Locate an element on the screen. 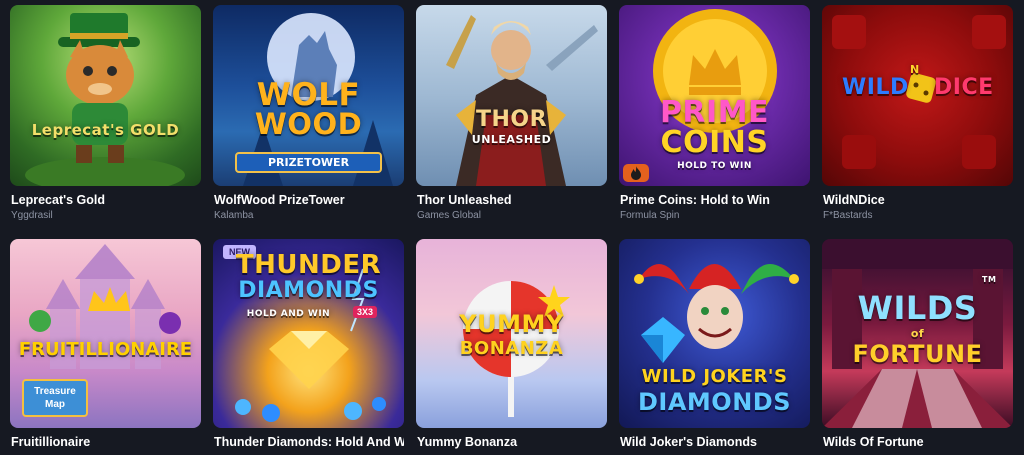 This screenshot has width=1024, height=455. game-title: WolfWood PrizeTower is located at coordinates (309, 200).